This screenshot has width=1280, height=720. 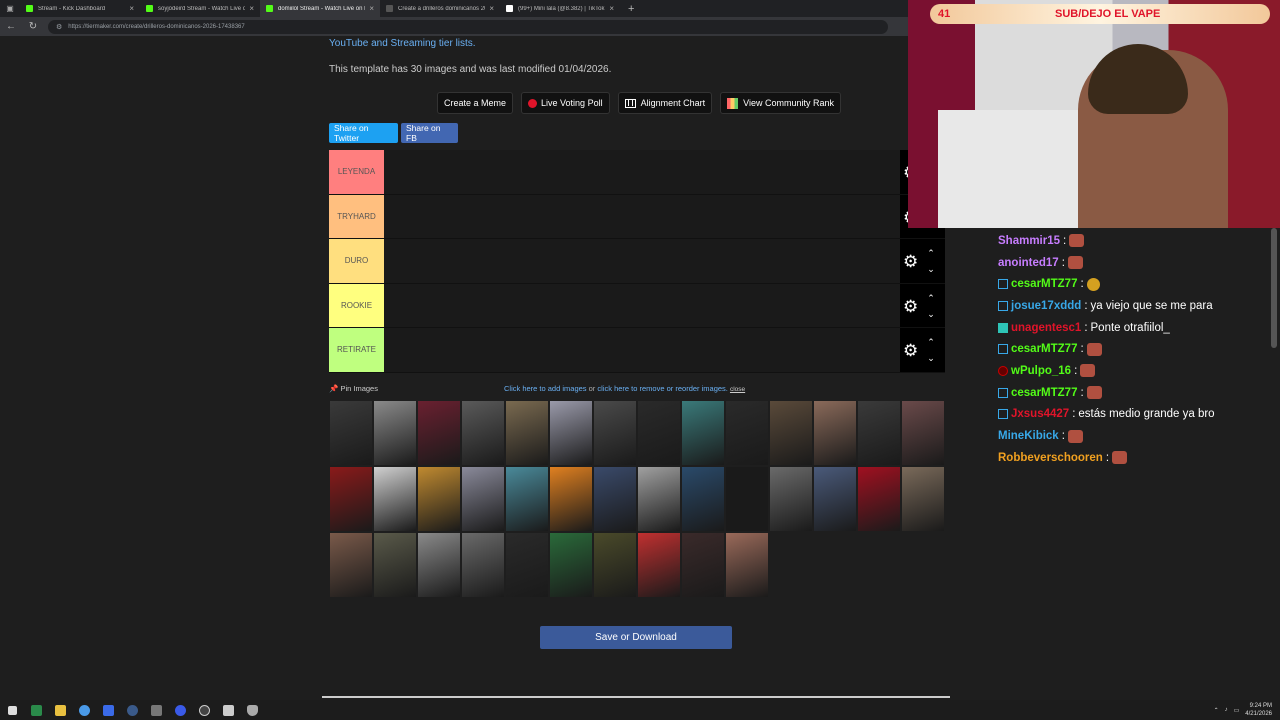 I want to click on browser-icon, so click(x=180, y=710).